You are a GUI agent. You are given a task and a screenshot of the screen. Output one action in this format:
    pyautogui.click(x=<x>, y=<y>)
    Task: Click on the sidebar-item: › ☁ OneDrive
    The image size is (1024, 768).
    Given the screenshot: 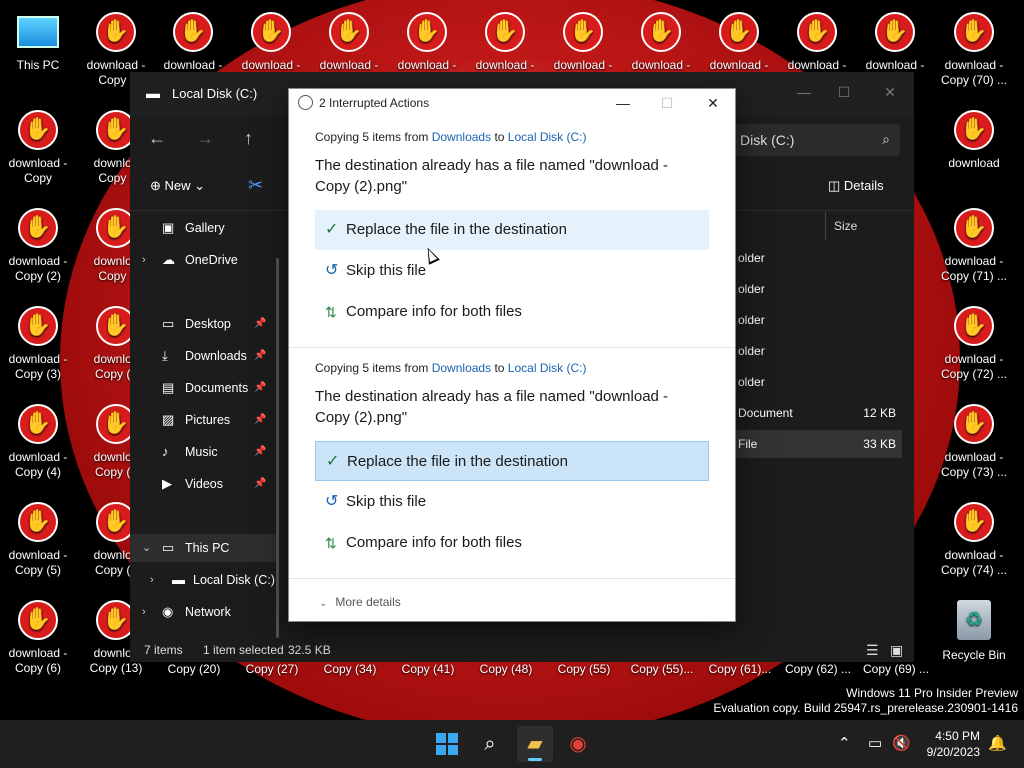 What is the action you would take?
    pyautogui.click(x=204, y=260)
    